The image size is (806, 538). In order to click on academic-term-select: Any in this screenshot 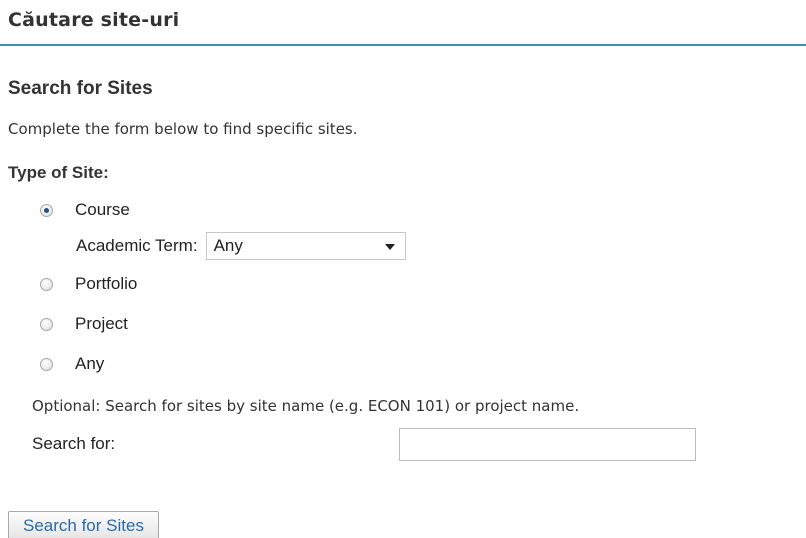, I will do `click(305, 246)`.